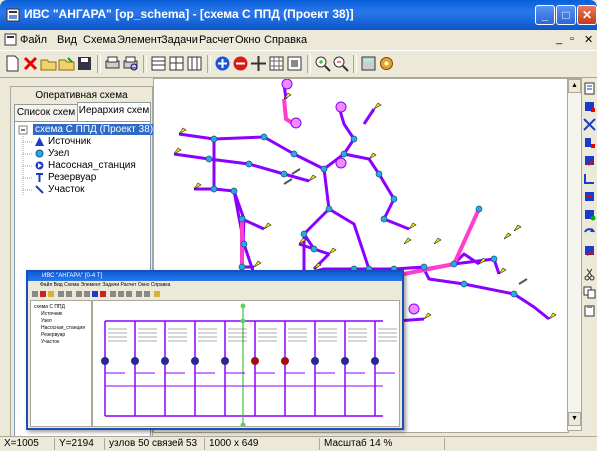  What do you see at coordinates (589, 214) in the screenshot?
I see `add-consumer-icon` at bounding box center [589, 214].